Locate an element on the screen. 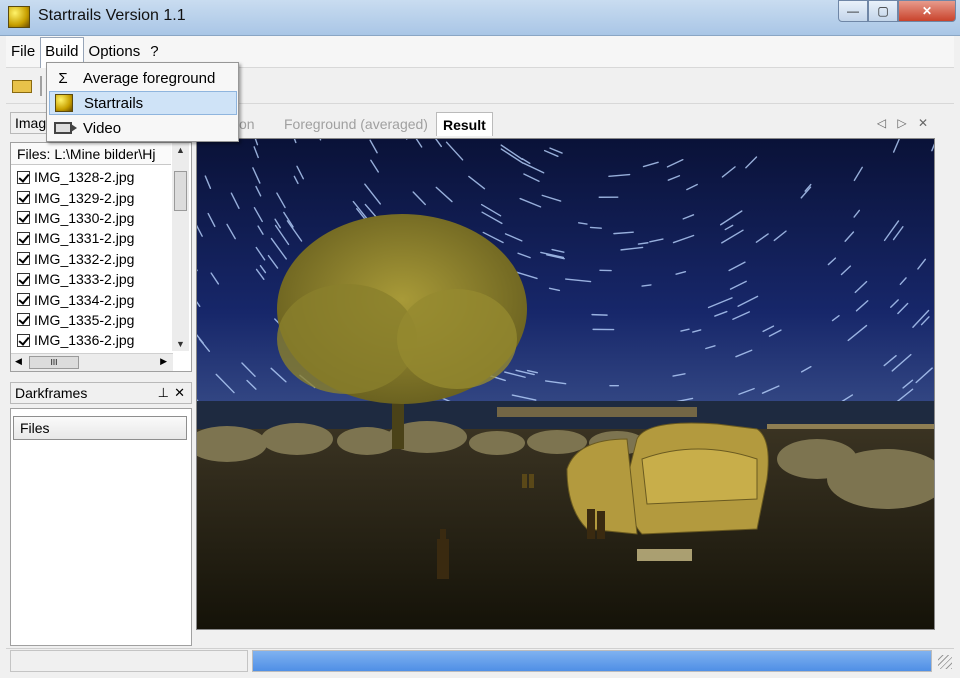 This screenshot has height=678, width=960. build-menu-item-video: Video is located at coordinates (143, 128).